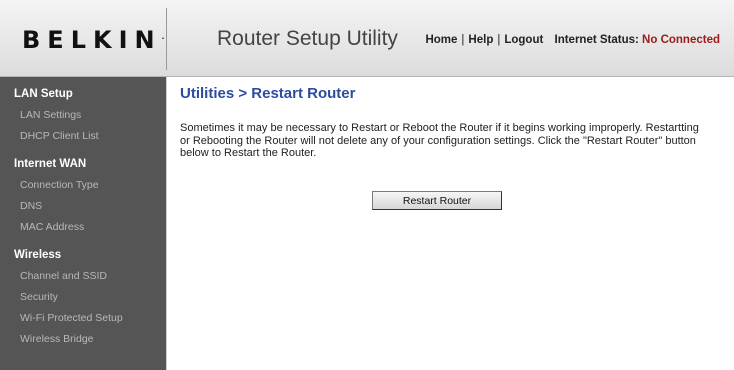 The height and width of the screenshot is (370, 734). What do you see at coordinates (50, 164) in the screenshot?
I see `sidebar-section-internet-wan: Internet WAN` at bounding box center [50, 164].